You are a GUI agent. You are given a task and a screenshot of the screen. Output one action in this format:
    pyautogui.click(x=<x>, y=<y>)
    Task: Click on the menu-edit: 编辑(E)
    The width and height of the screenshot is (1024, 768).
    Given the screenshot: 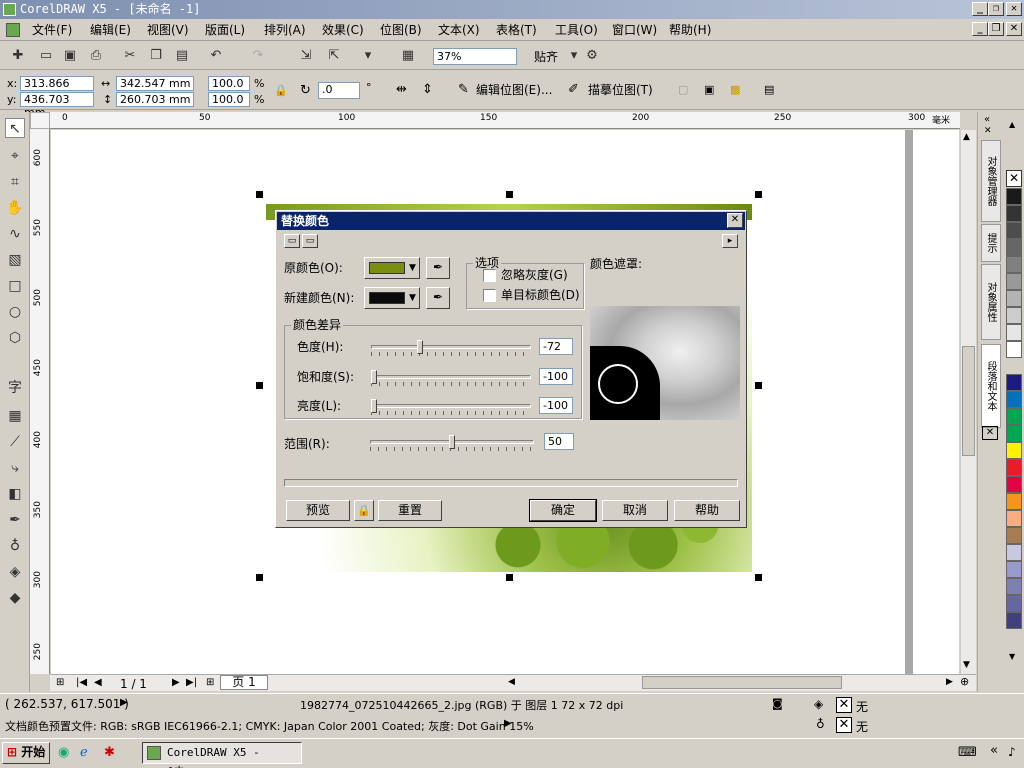 What is the action you would take?
    pyautogui.click(x=110, y=30)
    